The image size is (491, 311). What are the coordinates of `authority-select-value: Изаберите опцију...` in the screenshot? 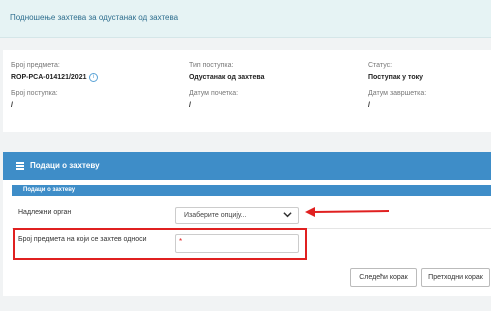 It's located at (215, 215).